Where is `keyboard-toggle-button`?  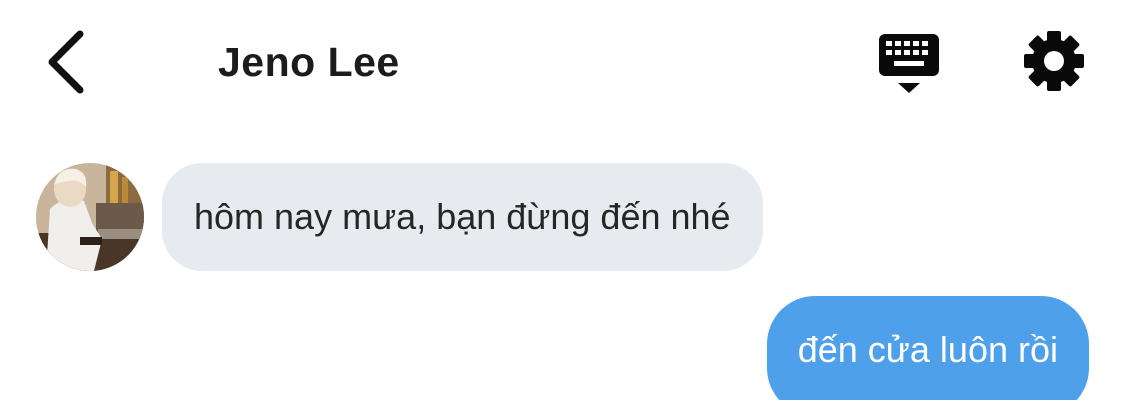
keyboard-toggle-button is located at coordinates (909, 63).